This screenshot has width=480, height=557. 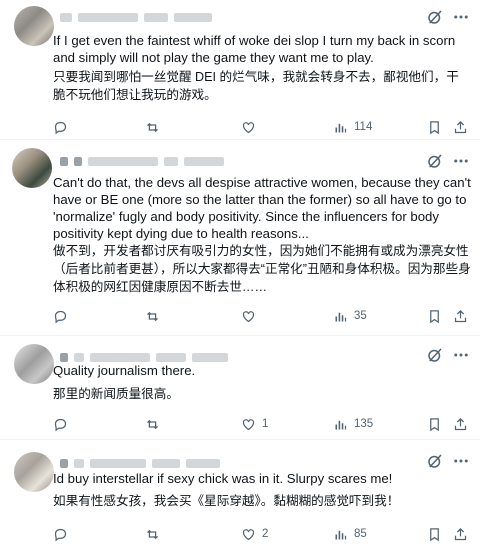 What do you see at coordinates (226, 501) in the screenshot?
I see `tweet-translation: 如果有性感女孩，我会买《星际穿越》。黏糊糊的感觉吓到我！` at bounding box center [226, 501].